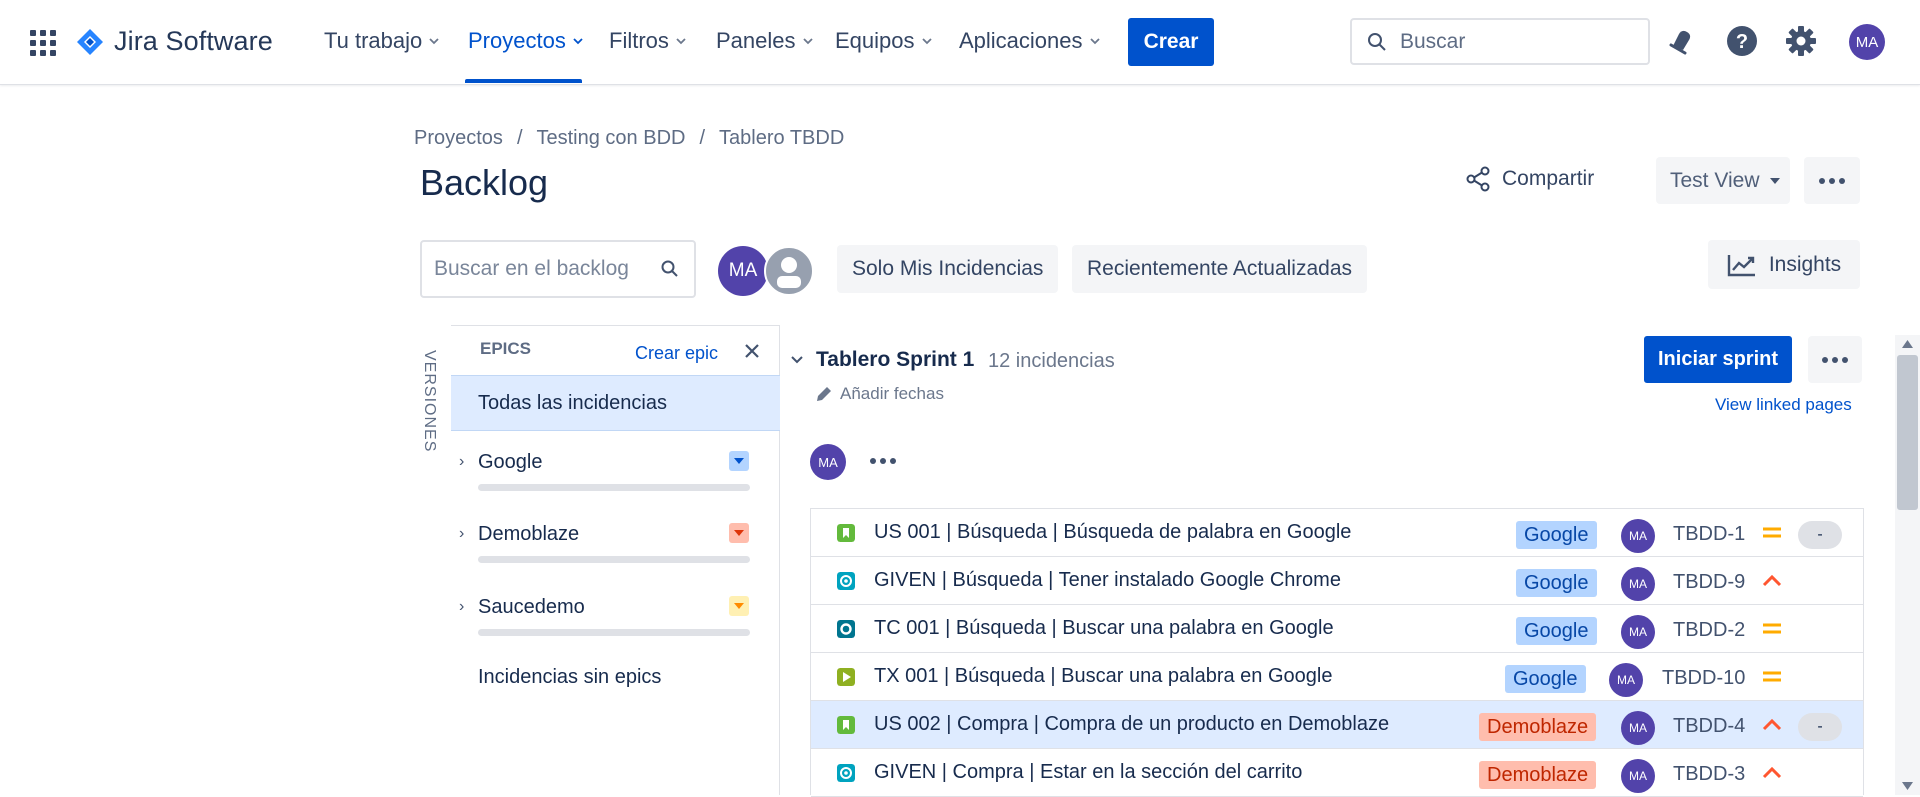  I want to click on epic-progress-bar, so click(614, 559).